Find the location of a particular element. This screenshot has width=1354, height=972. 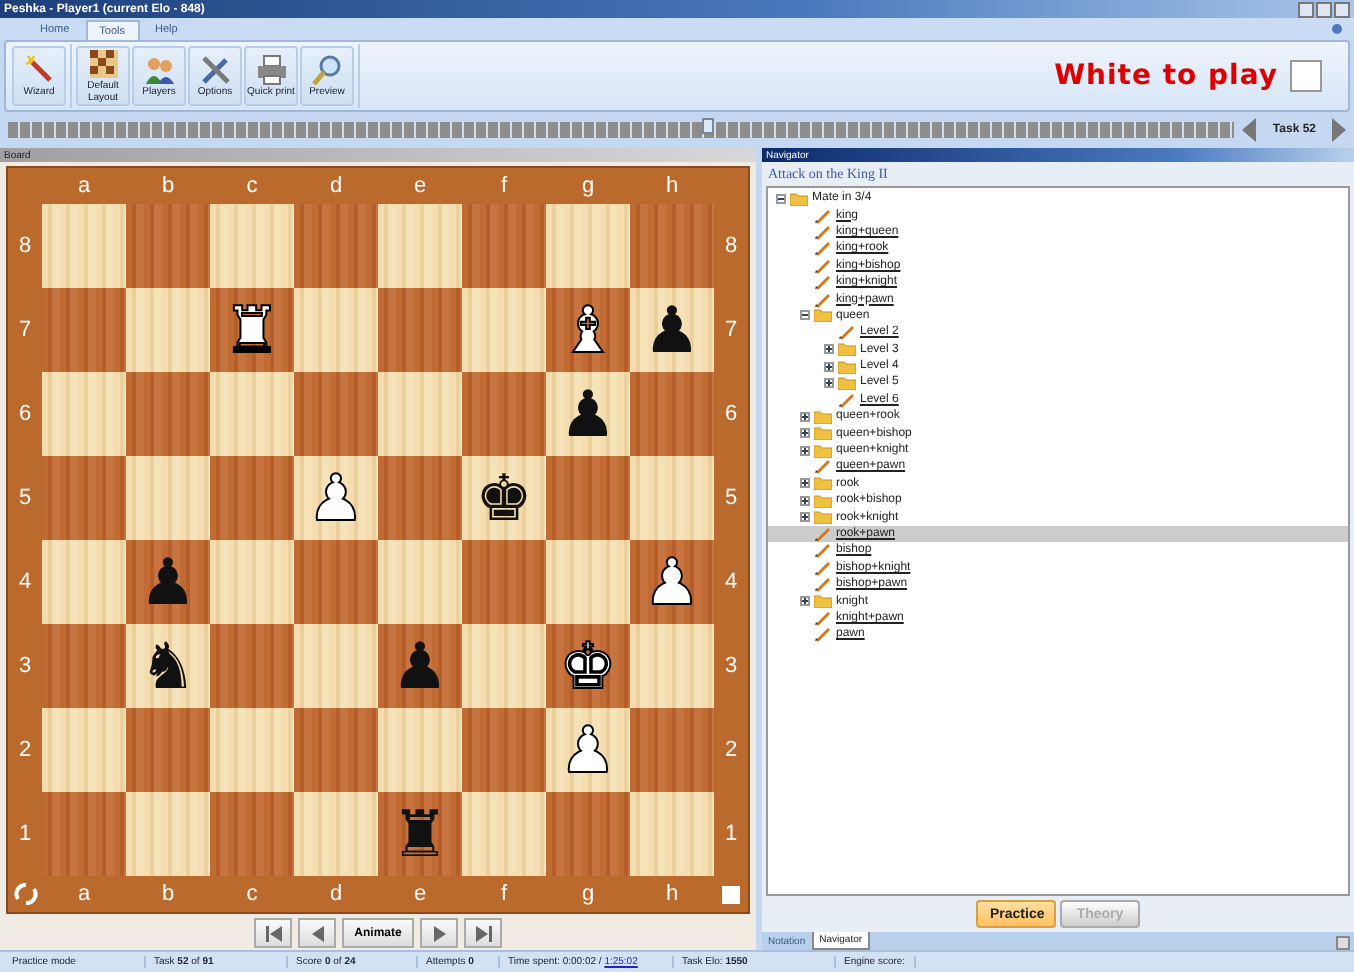

next-move-button is located at coordinates (439, 933).